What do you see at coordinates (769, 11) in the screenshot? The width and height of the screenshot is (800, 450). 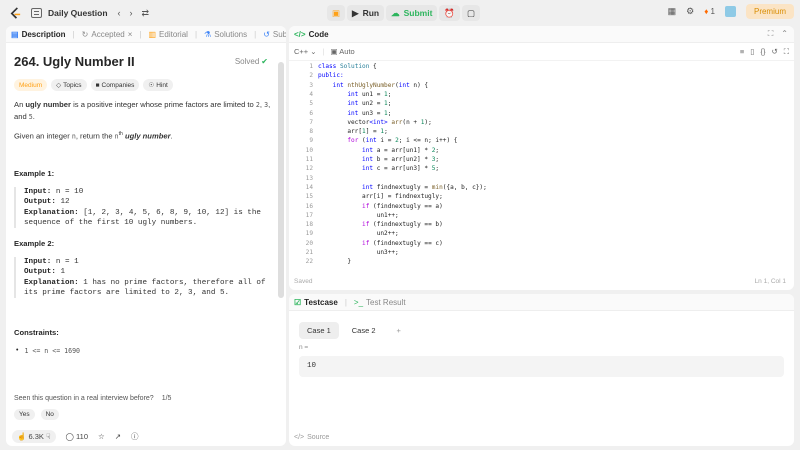 I see `premium-button: Premium` at bounding box center [769, 11].